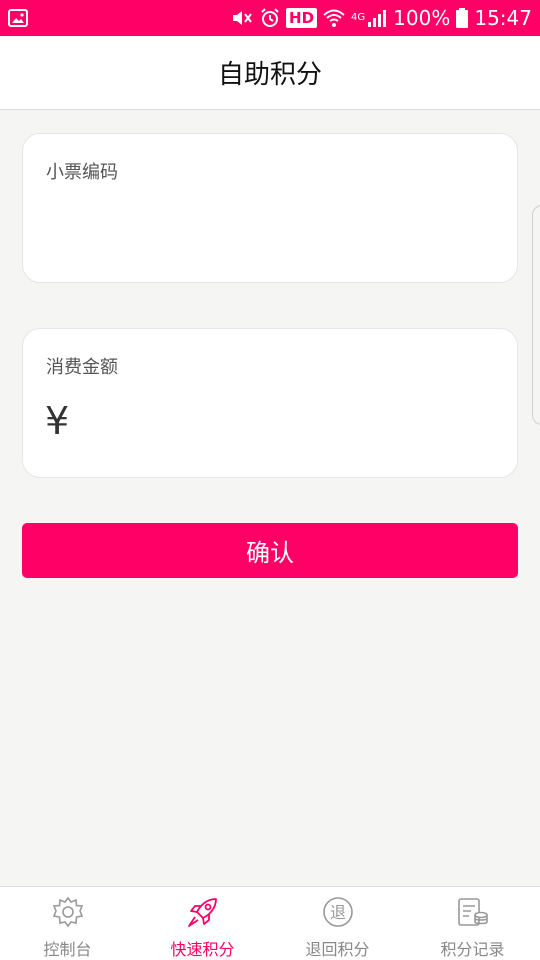  Describe the element at coordinates (297, 425) in the screenshot. I see `amount-input` at that location.